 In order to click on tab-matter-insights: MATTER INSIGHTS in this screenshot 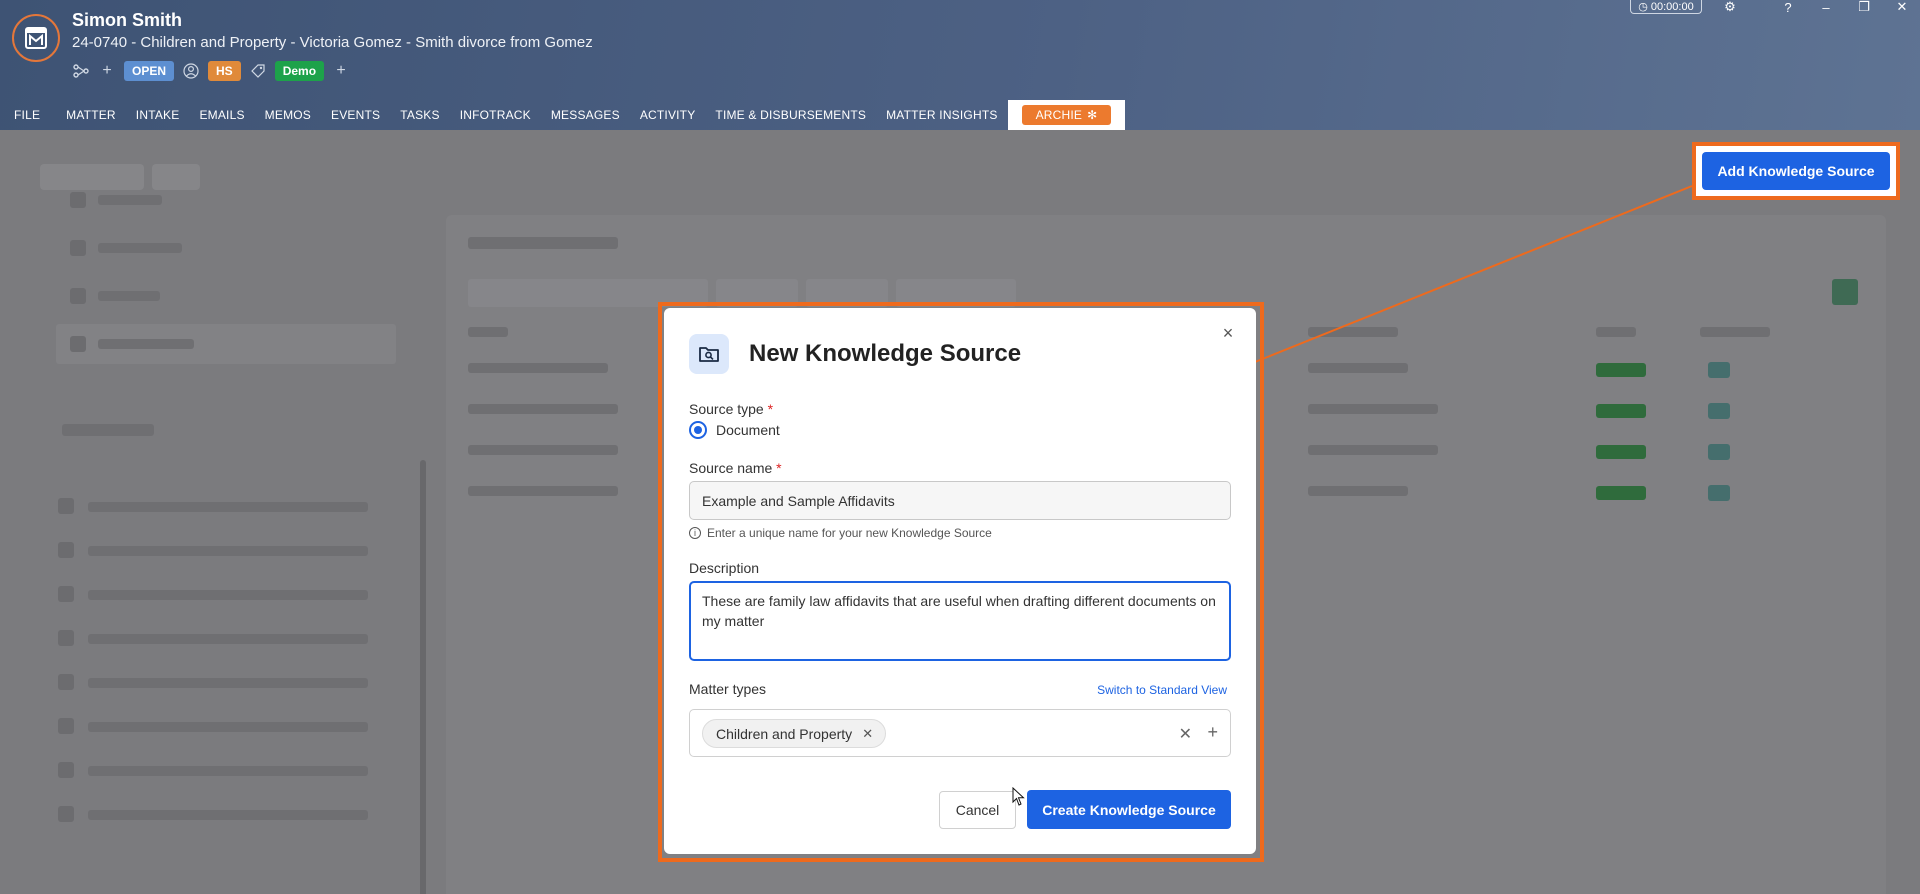, I will do `click(941, 115)`.